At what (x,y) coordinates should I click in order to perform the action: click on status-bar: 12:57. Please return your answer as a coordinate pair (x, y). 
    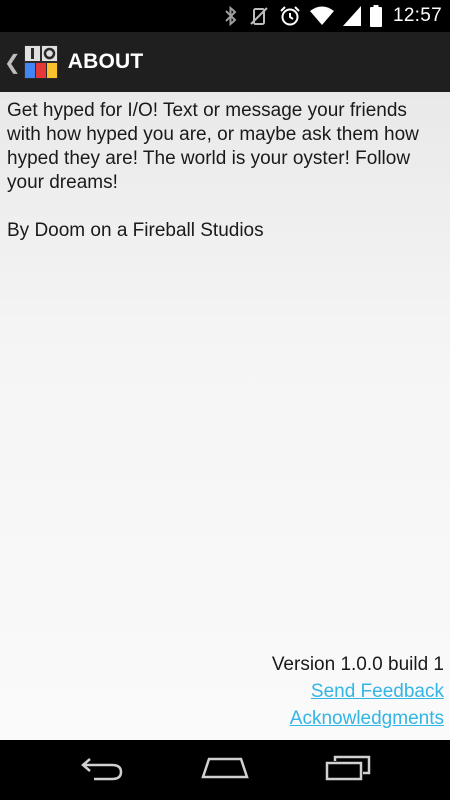
    Looking at the image, I should click on (225, 16).